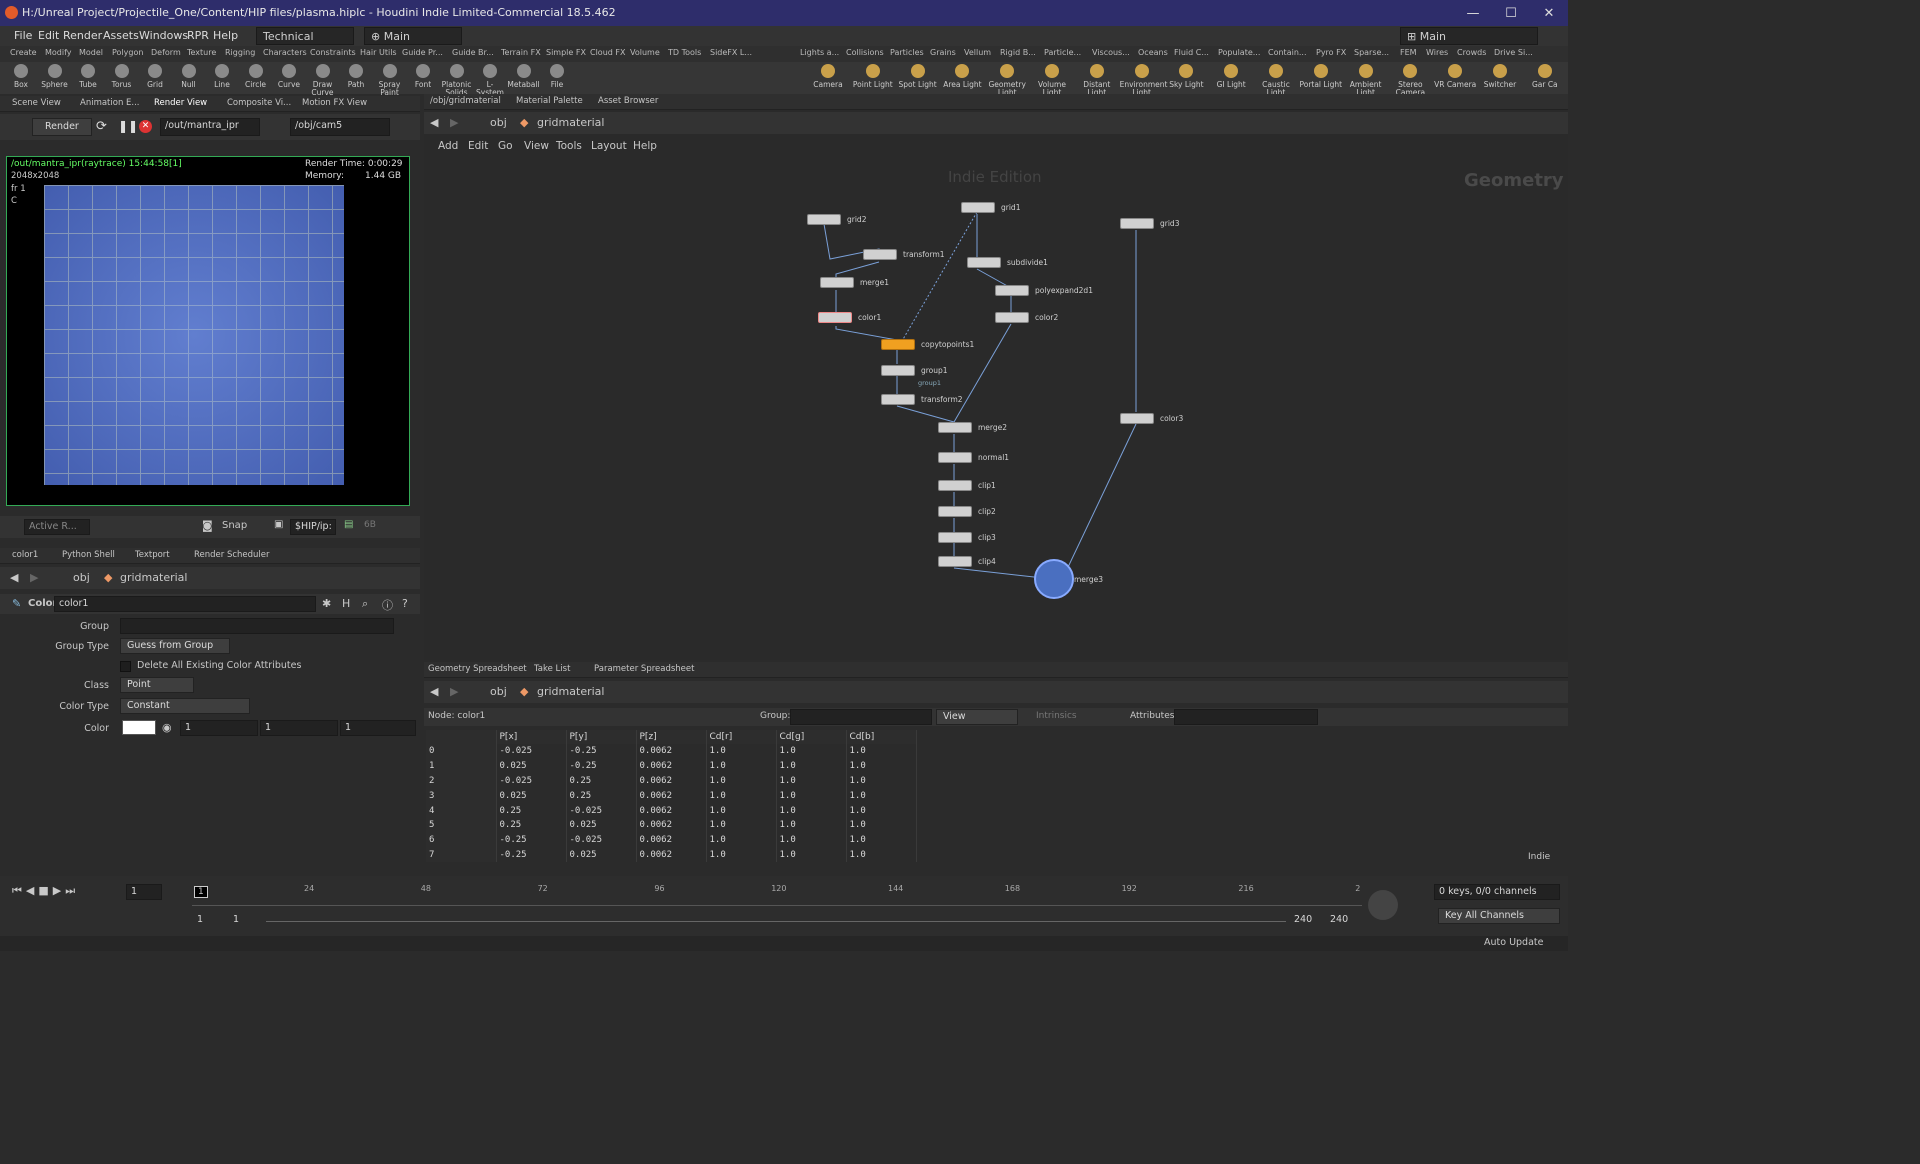 Image resolution: width=1920 pixels, height=1164 pixels. I want to click on shelf-tool: Point Light, so click(873, 75).